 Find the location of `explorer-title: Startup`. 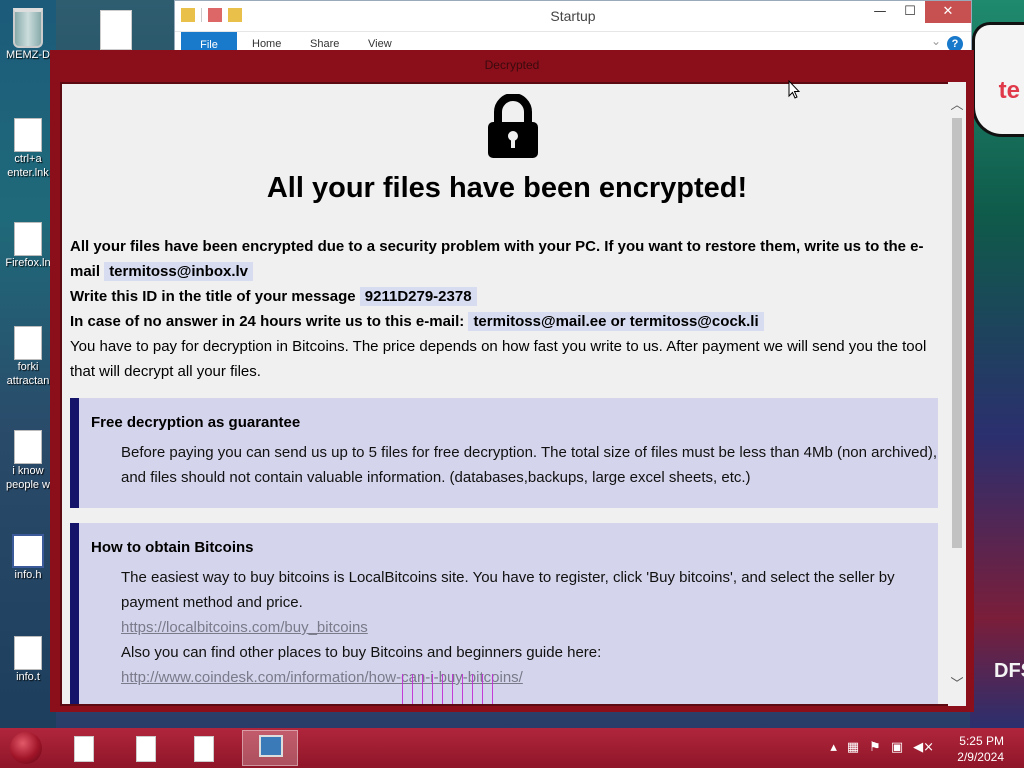

explorer-title: Startup is located at coordinates (573, 16).